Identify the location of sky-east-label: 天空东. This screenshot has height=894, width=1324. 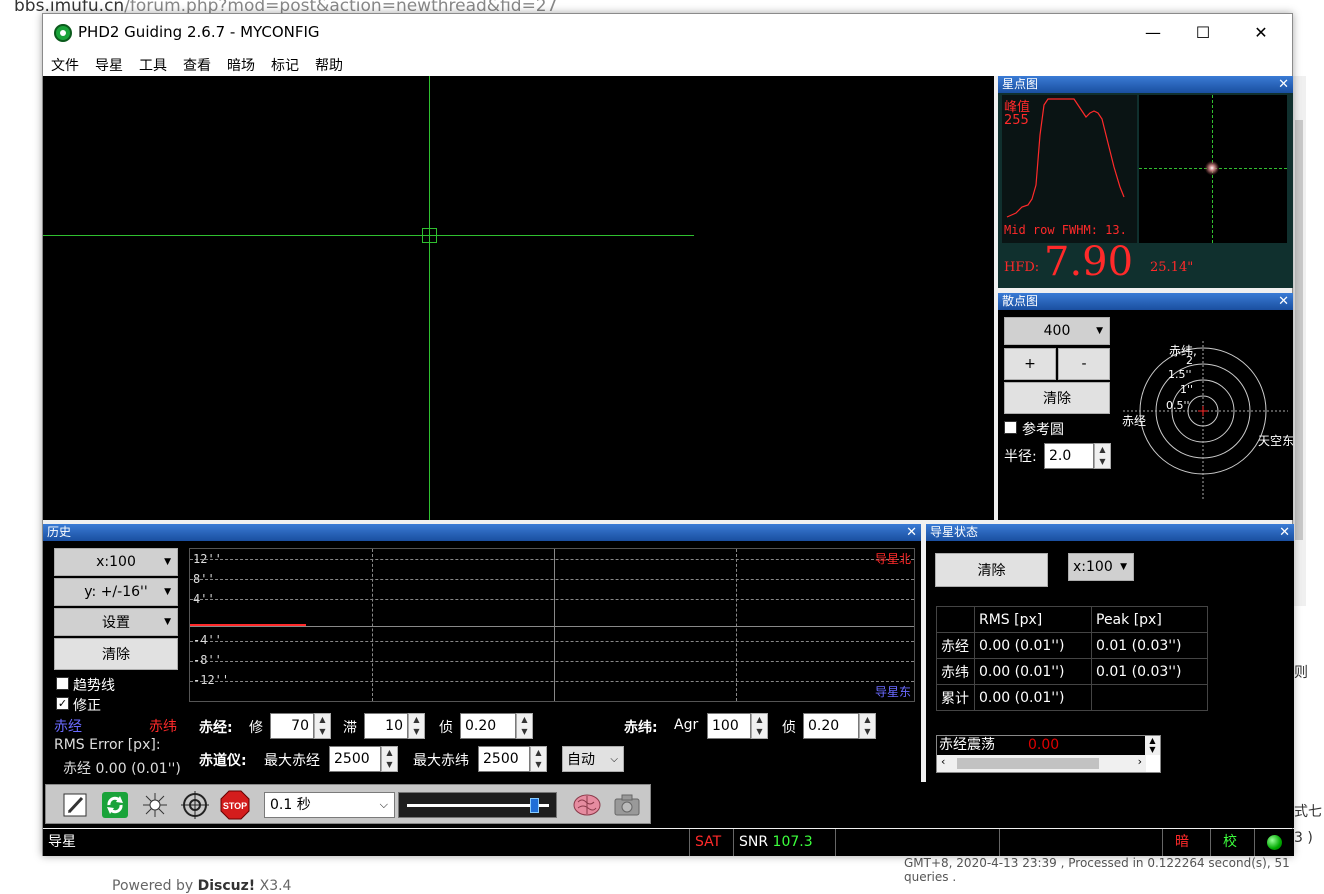
(1276, 441).